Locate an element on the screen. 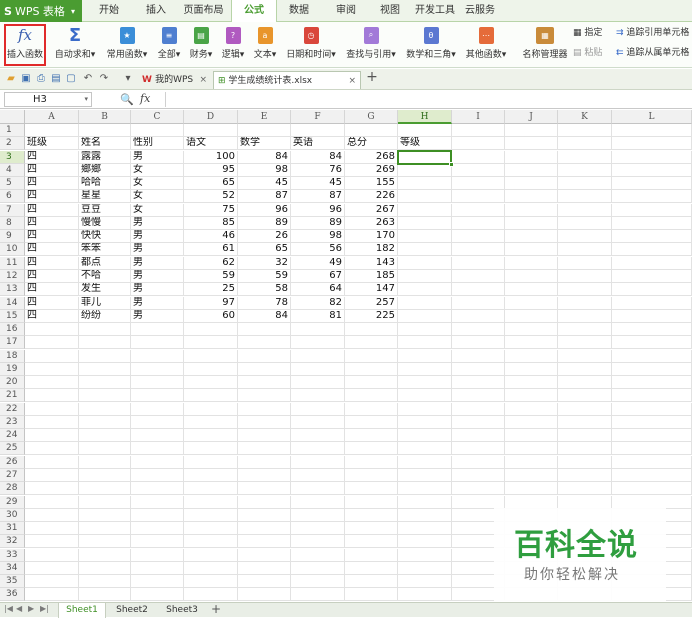 Image resolution: width=692 pixels, height=618 pixels. sheet-tab-1: Sheet1 is located at coordinates (82, 610).